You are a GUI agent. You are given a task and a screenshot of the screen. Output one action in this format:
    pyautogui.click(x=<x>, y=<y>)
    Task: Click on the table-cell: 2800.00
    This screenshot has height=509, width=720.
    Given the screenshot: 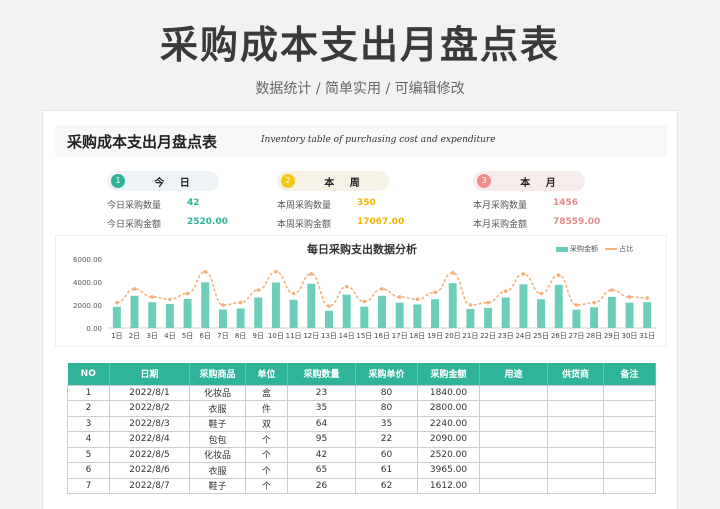 What is the action you would take?
    pyautogui.click(x=448, y=408)
    